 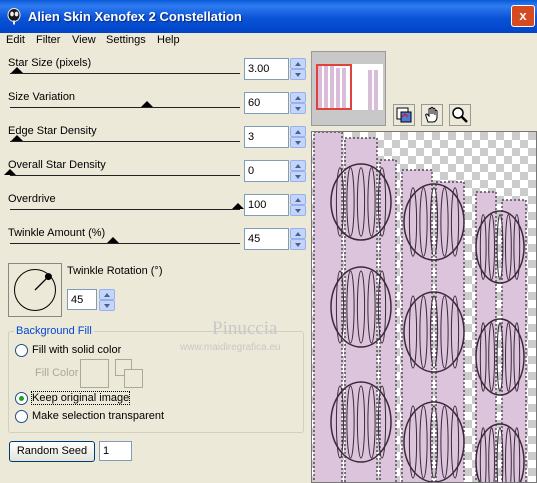 I want to click on twinkle-rotation-spinner, so click(x=107, y=300).